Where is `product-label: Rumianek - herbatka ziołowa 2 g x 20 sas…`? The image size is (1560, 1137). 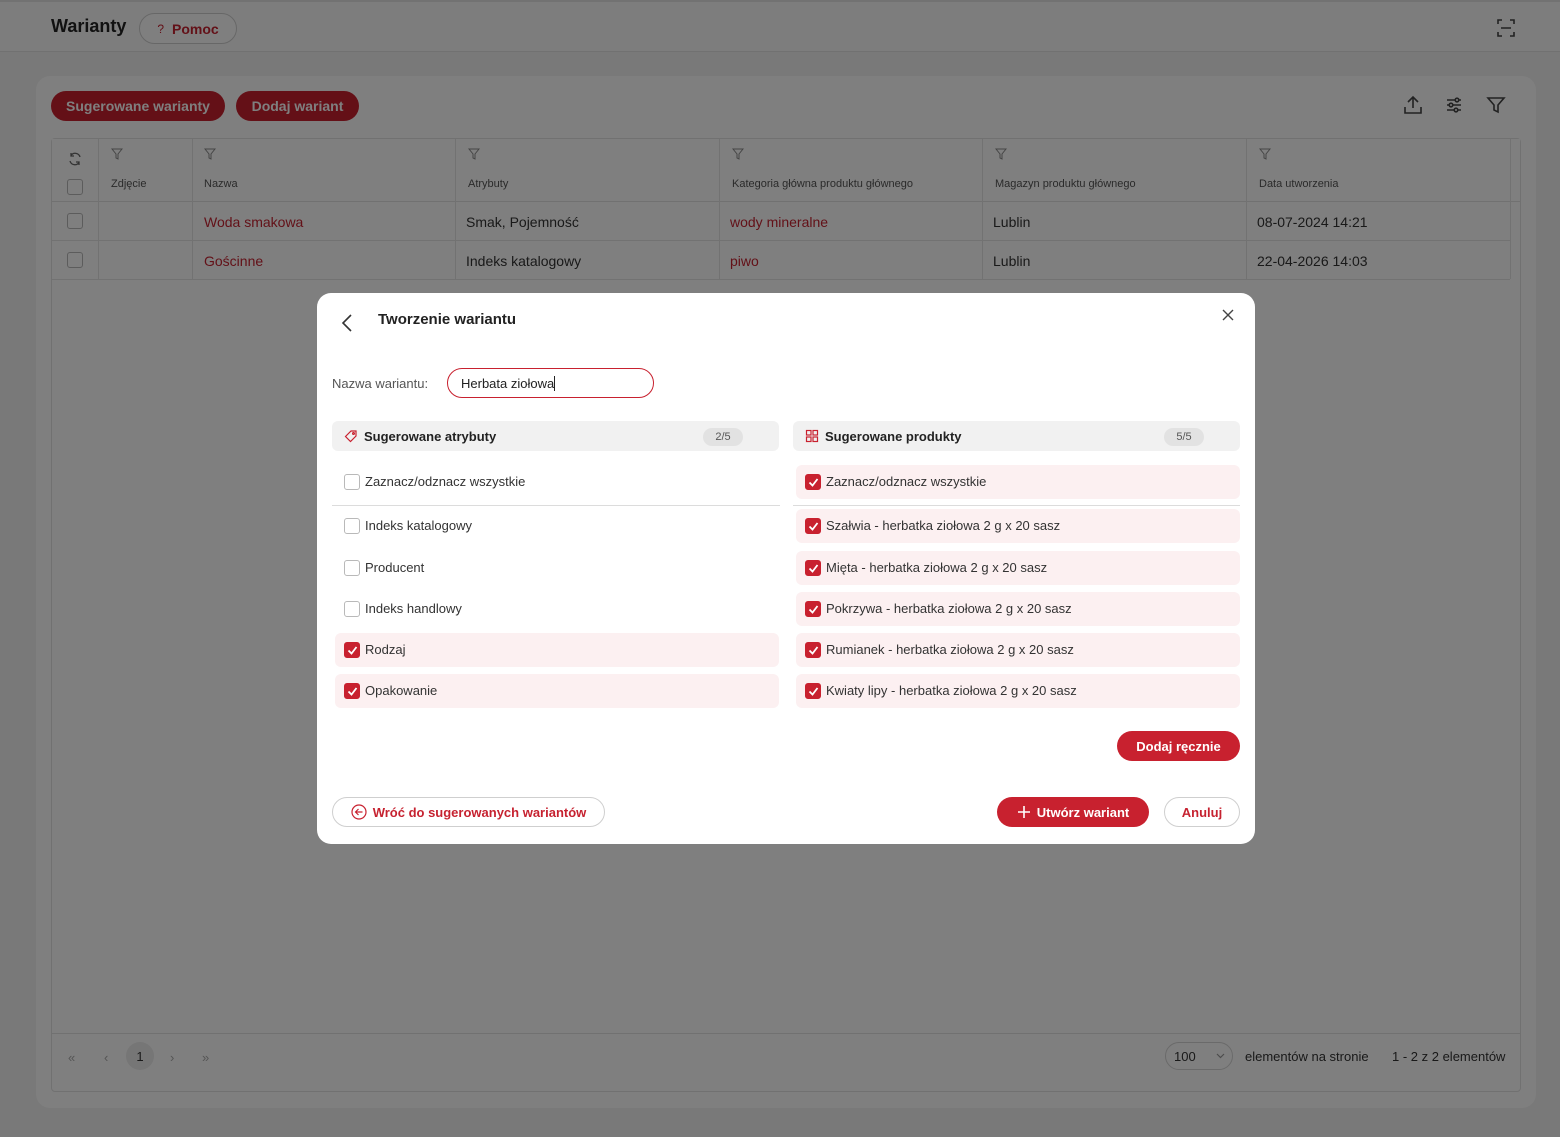
product-label: Rumianek - herbatka ziołowa 2 g x 20 sas… is located at coordinates (950, 649).